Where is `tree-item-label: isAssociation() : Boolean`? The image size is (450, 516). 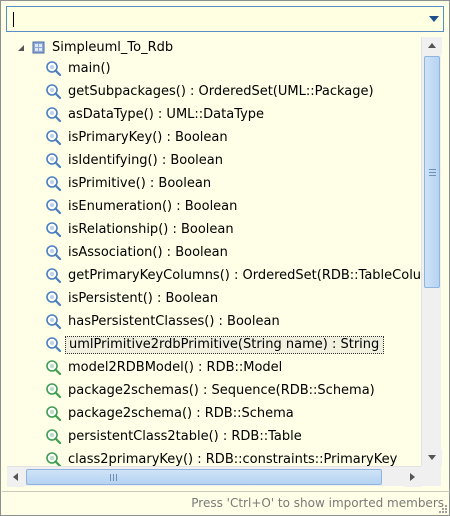
tree-item-label: isAssociation() : Boolean is located at coordinates (148, 252).